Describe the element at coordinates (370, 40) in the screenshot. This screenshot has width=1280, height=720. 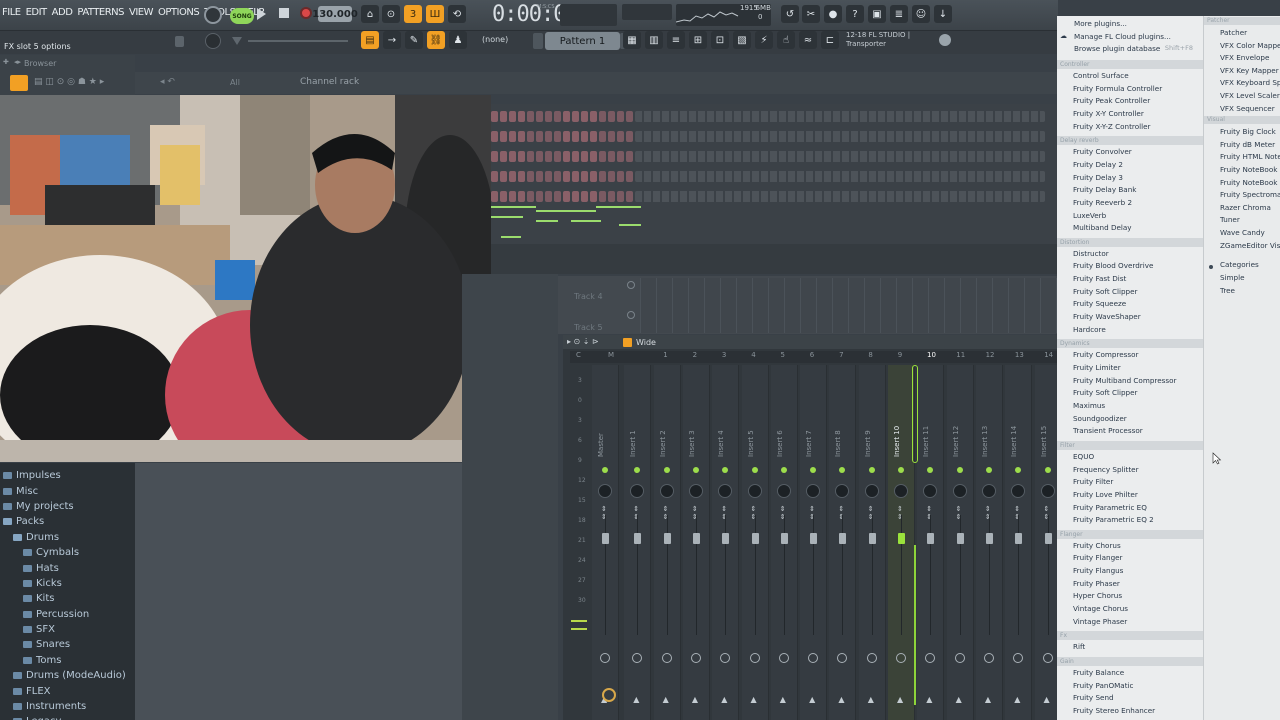
I see `playlist-icon: ▤` at that location.